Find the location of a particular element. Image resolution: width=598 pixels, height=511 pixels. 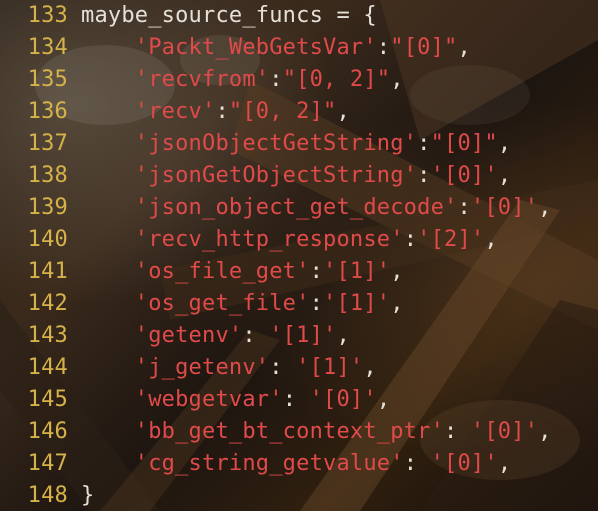

code-text: 'recv_http_response':'[2]', is located at coordinates (289, 240).